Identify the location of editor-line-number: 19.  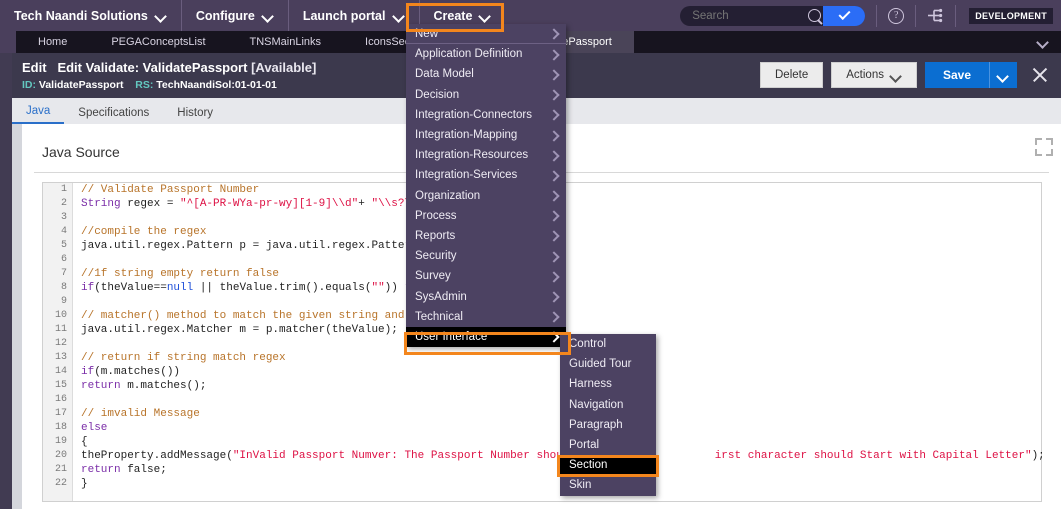
(60, 441).